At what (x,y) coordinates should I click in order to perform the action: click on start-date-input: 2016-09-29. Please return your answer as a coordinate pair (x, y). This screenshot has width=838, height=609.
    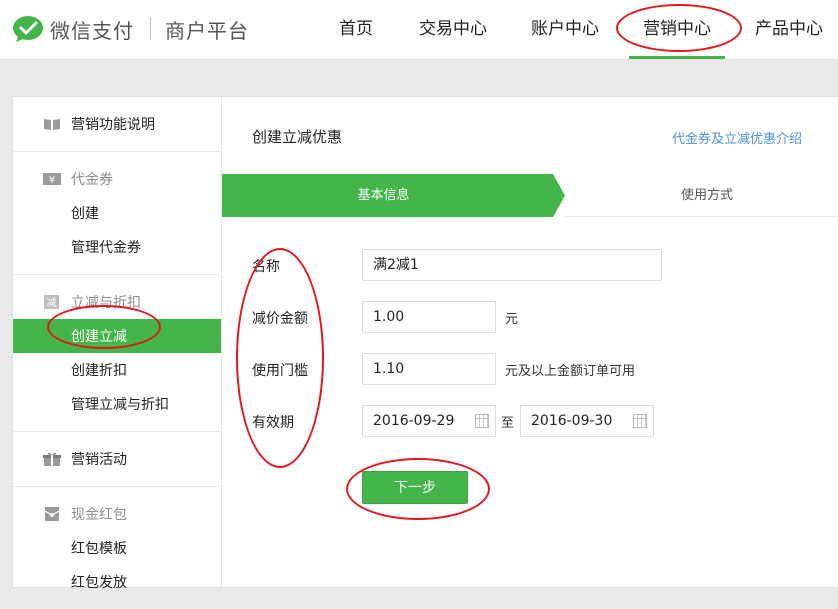
    Looking at the image, I should click on (429, 421).